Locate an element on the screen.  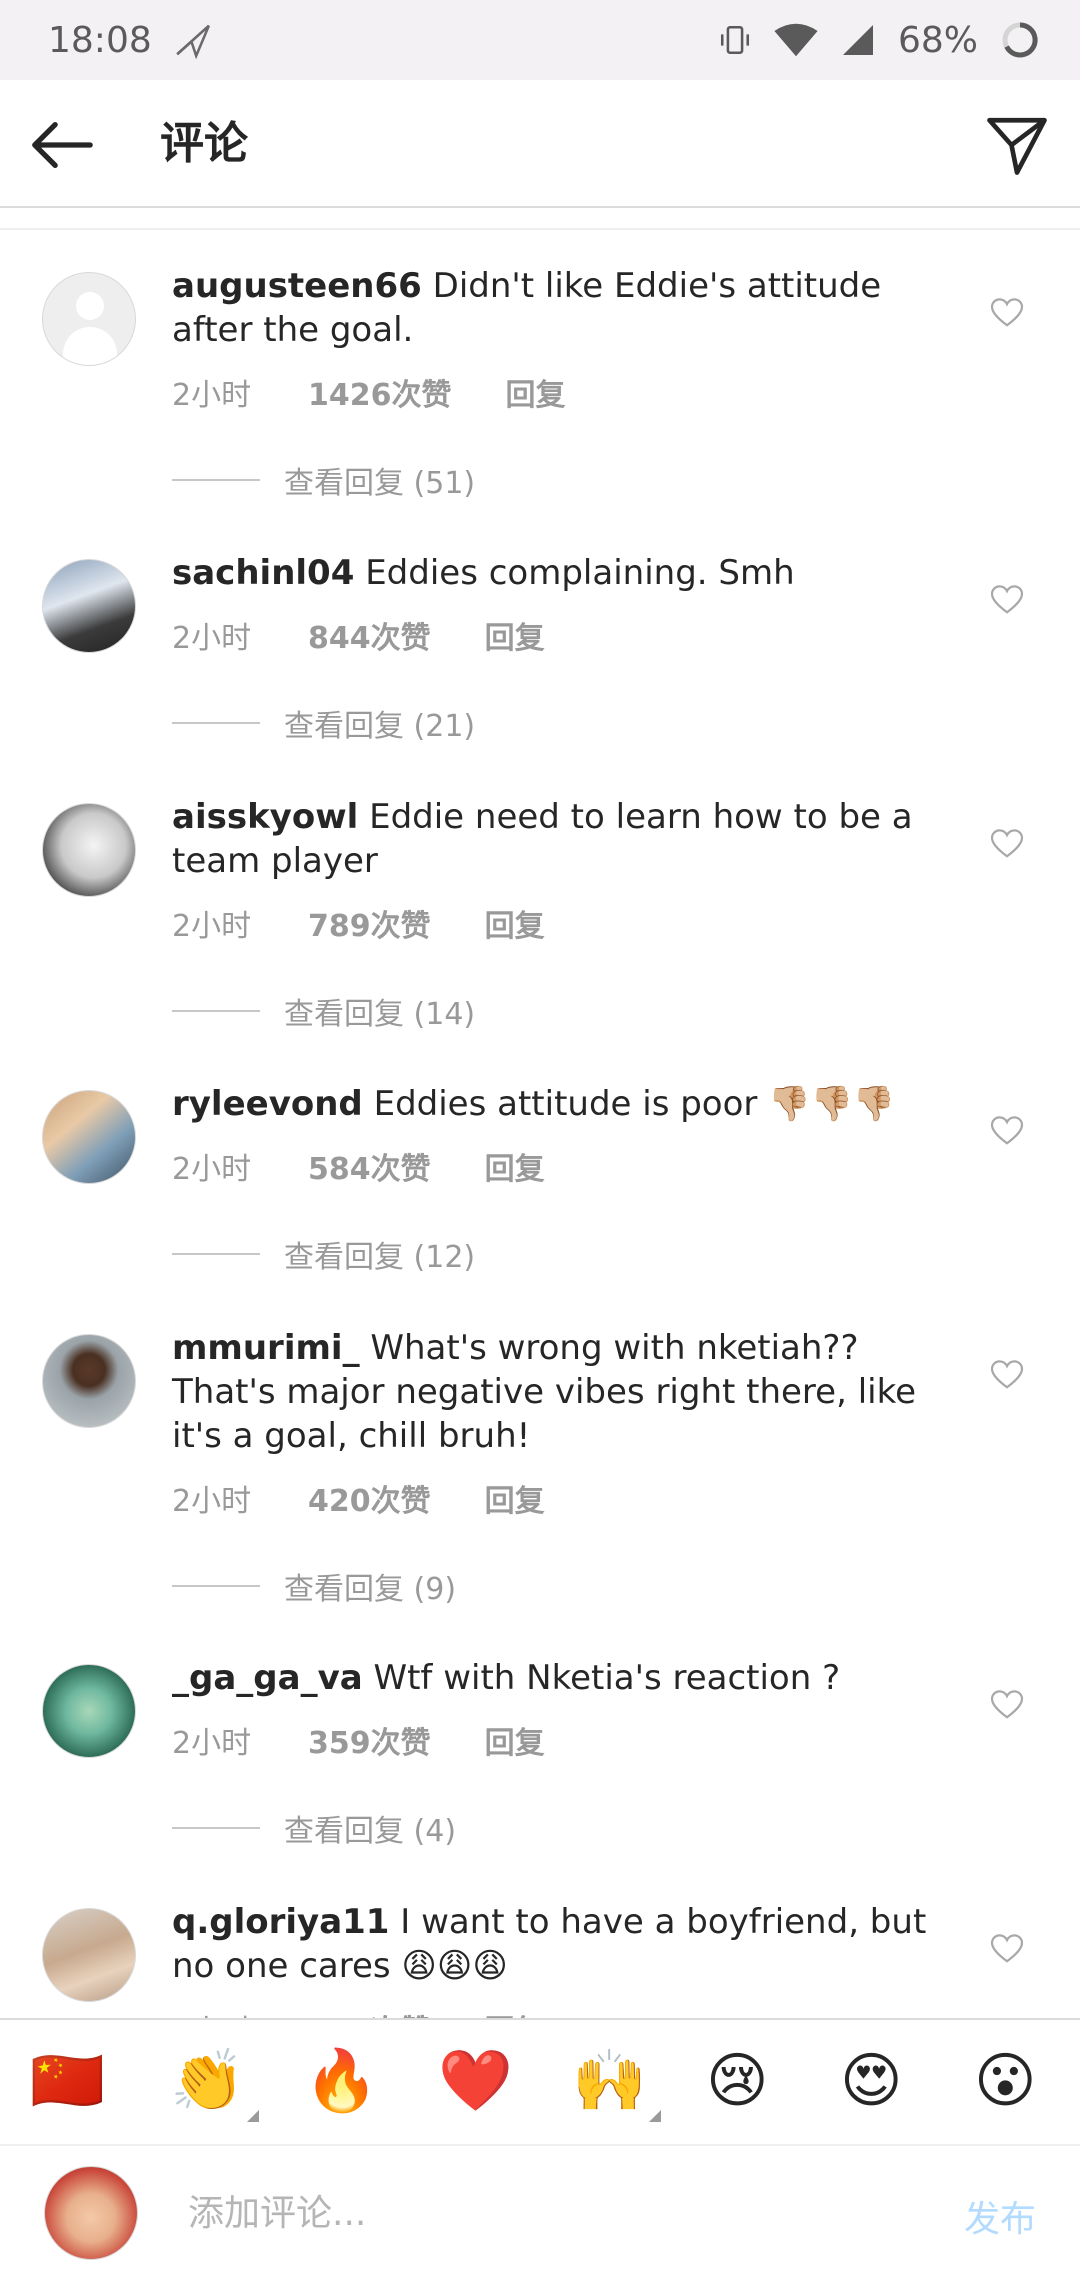
comment-meta: 2小时 789次赞 回复 is located at coordinates (358, 923).